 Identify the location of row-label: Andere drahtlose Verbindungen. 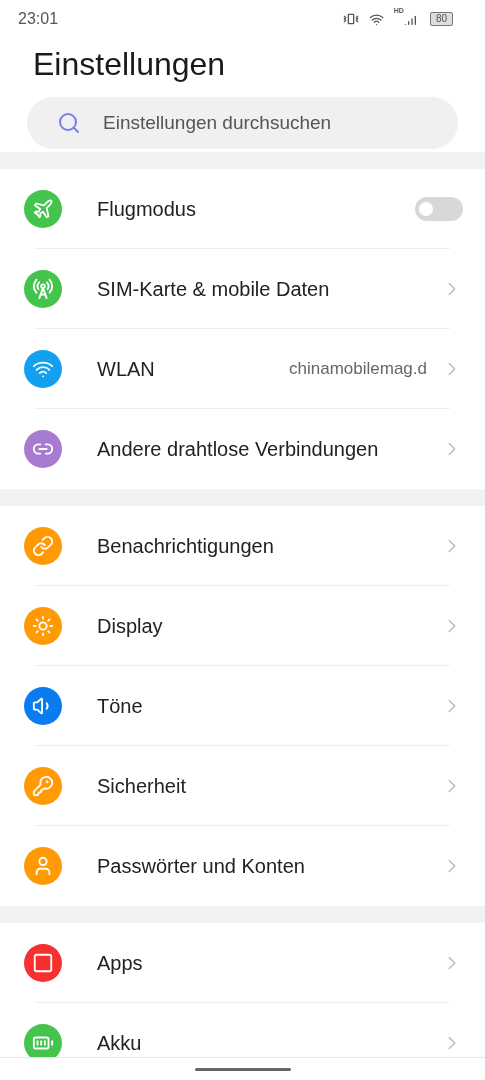
(238, 449).